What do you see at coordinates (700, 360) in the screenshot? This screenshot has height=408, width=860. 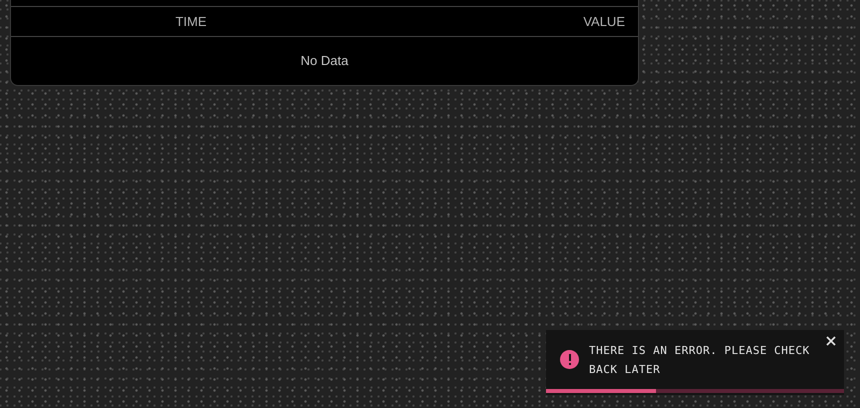 I see `error-message: THERE IS AN ERROR. PLEASE CHECK BACK LATER` at bounding box center [700, 360].